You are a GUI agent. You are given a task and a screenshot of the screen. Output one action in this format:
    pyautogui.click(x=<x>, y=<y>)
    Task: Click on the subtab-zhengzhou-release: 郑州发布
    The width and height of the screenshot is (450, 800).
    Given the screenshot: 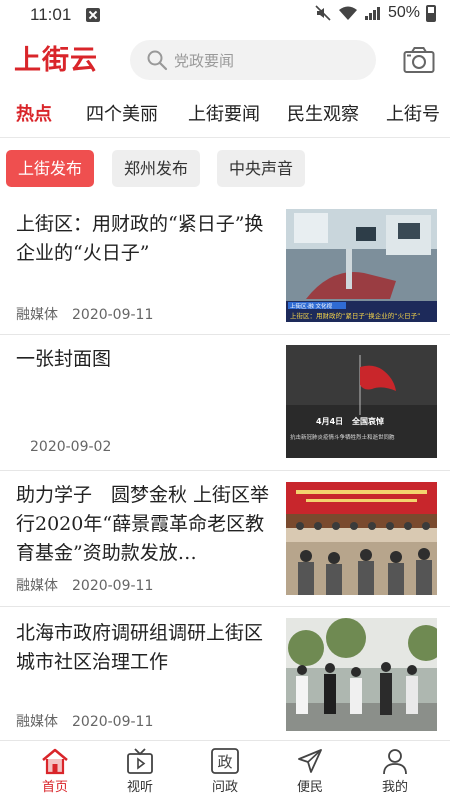 What is the action you would take?
    pyautogui.click(x=156, y=168)
    